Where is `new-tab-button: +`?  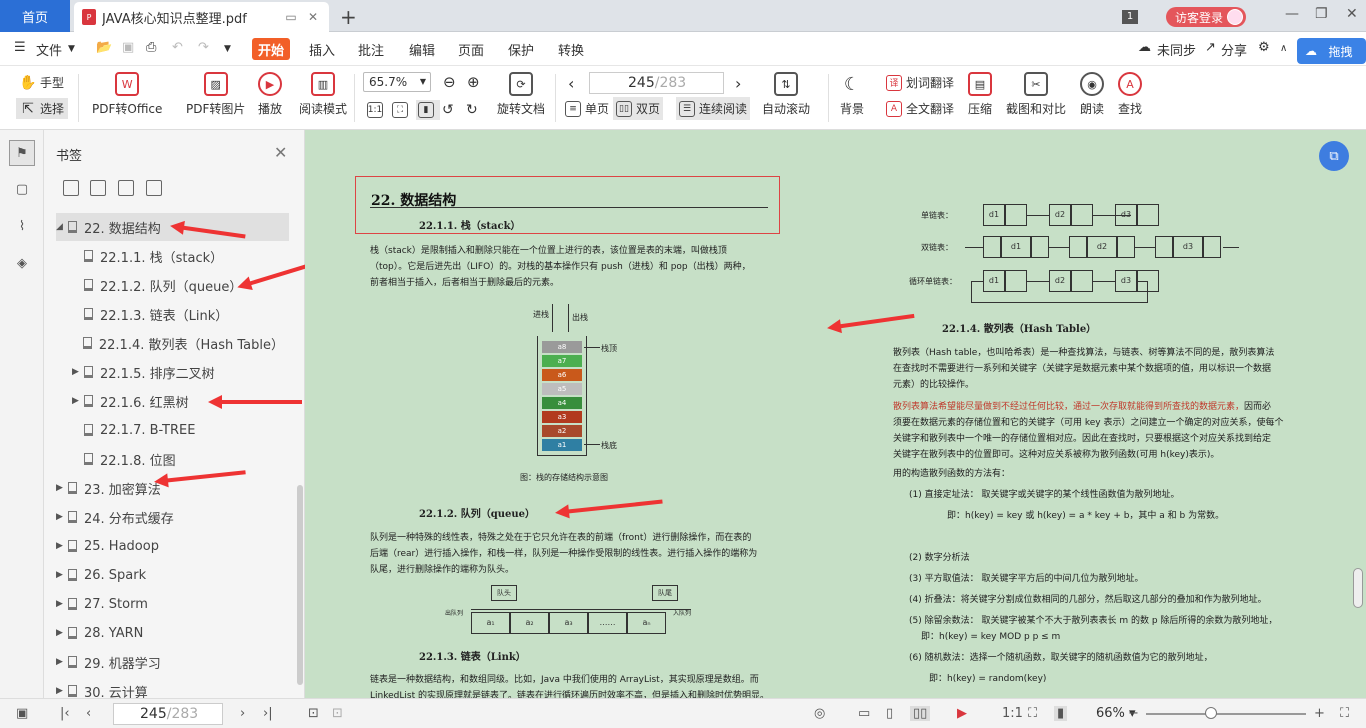
new-tab-button: + is located at coordinates (348, 17).